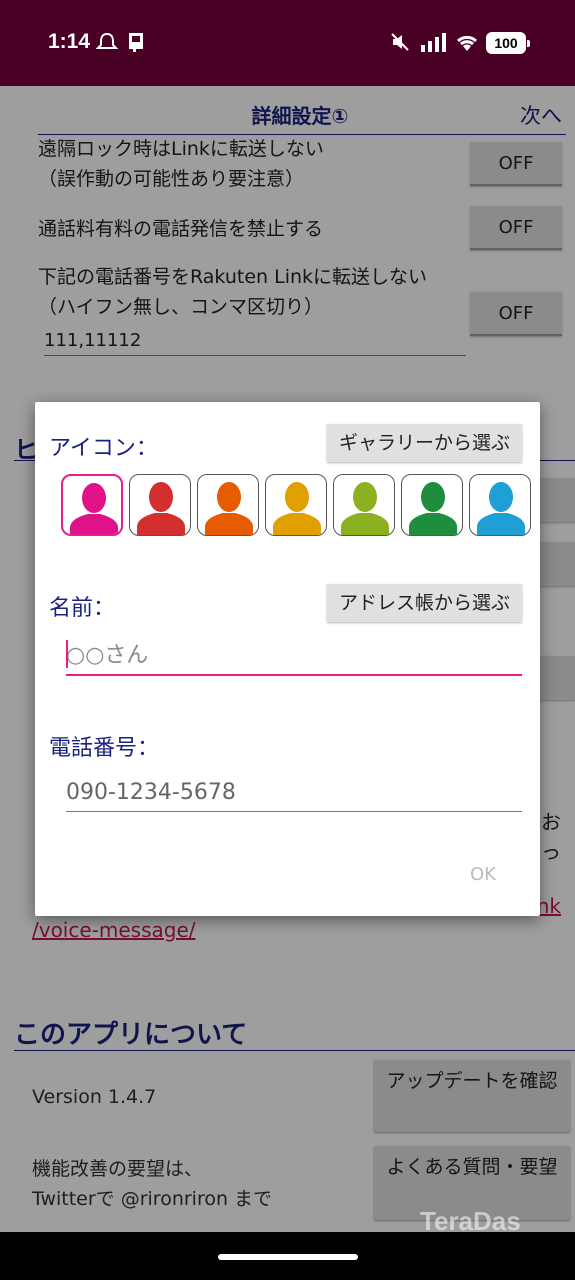 The image size is (575, 1280). Describe the element at coordinates (424, 603) in the screenshot. I see `choose-from-addressbook-button: アドレス帳から選ぶ` at that location.